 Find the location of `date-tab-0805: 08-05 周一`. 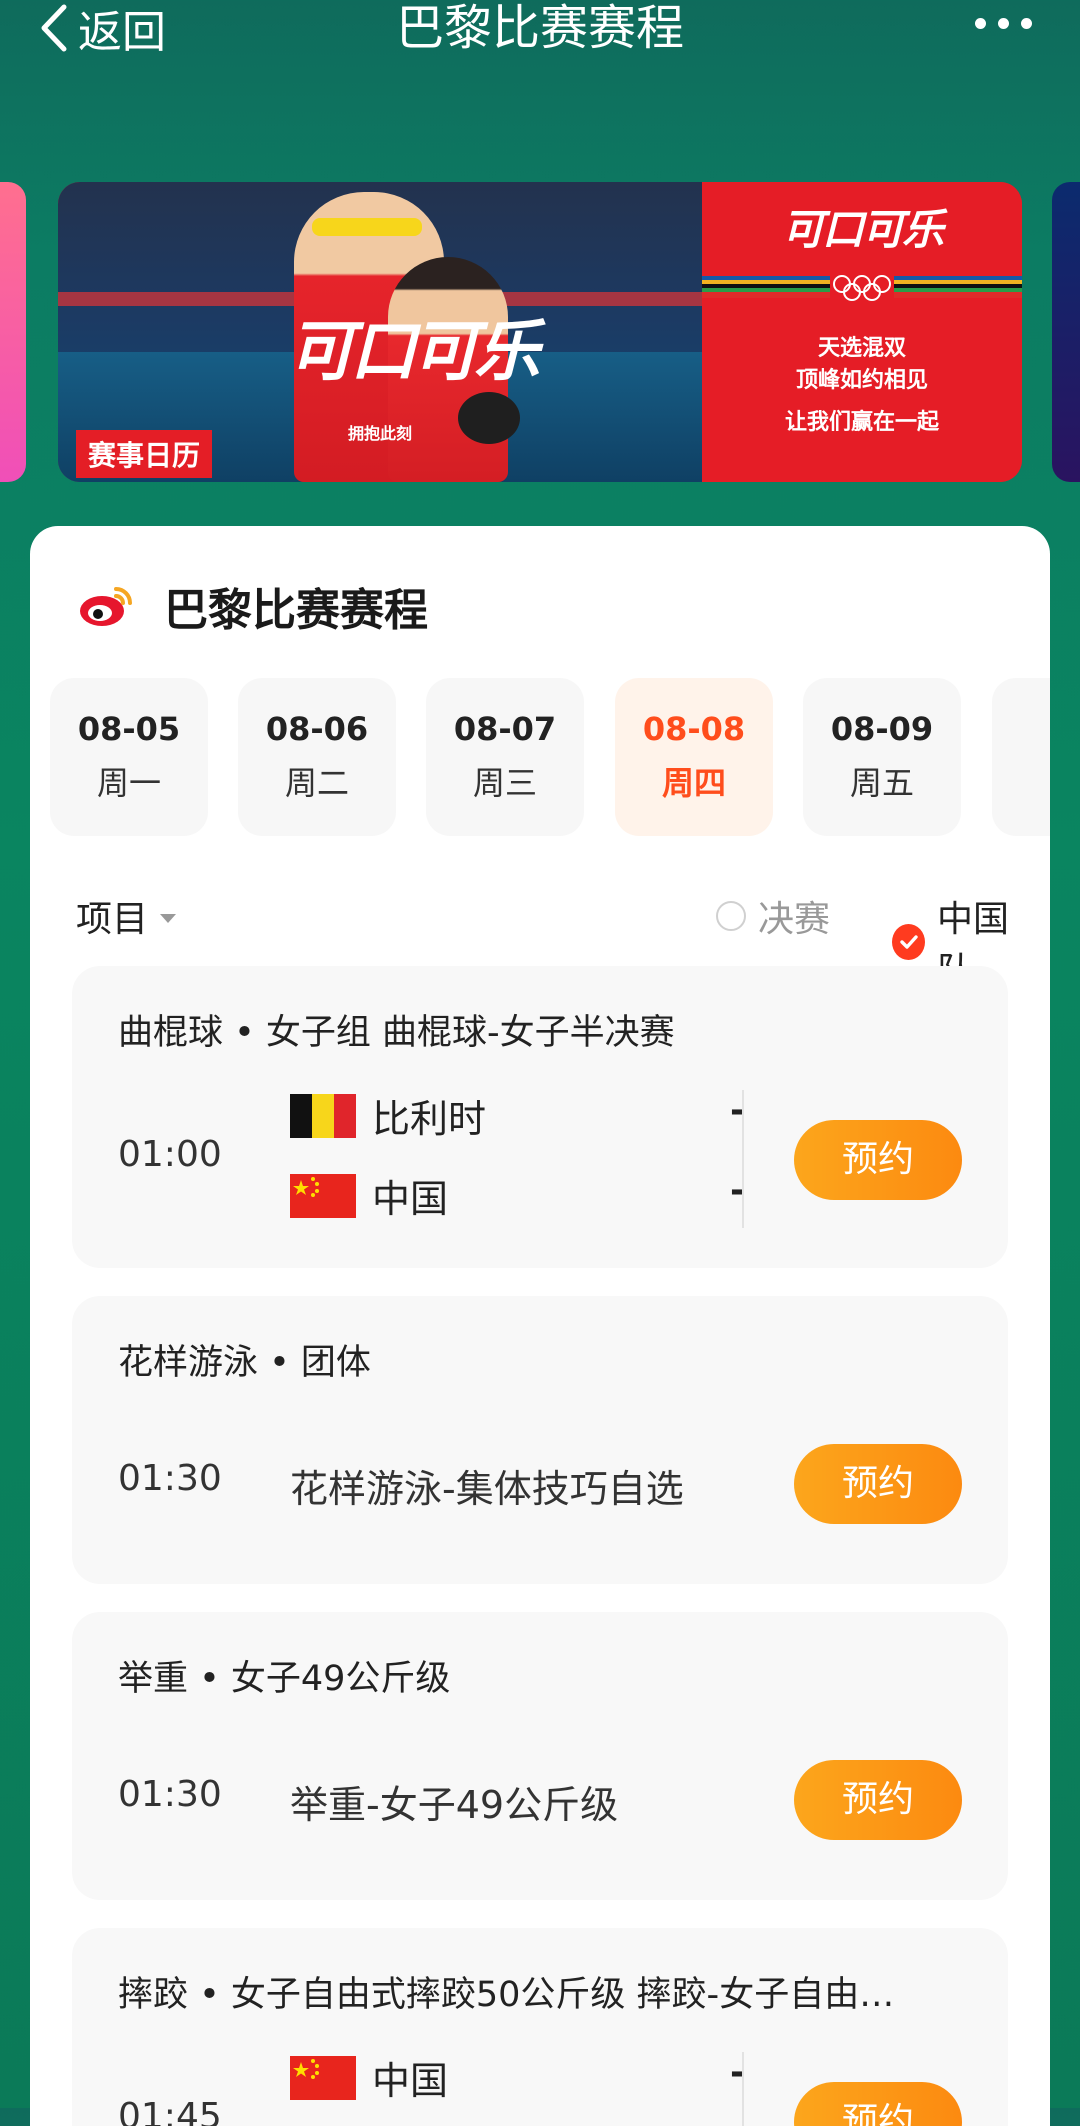

date-tab-0805: 08-05 周一 is located at coordinates (129, 757).